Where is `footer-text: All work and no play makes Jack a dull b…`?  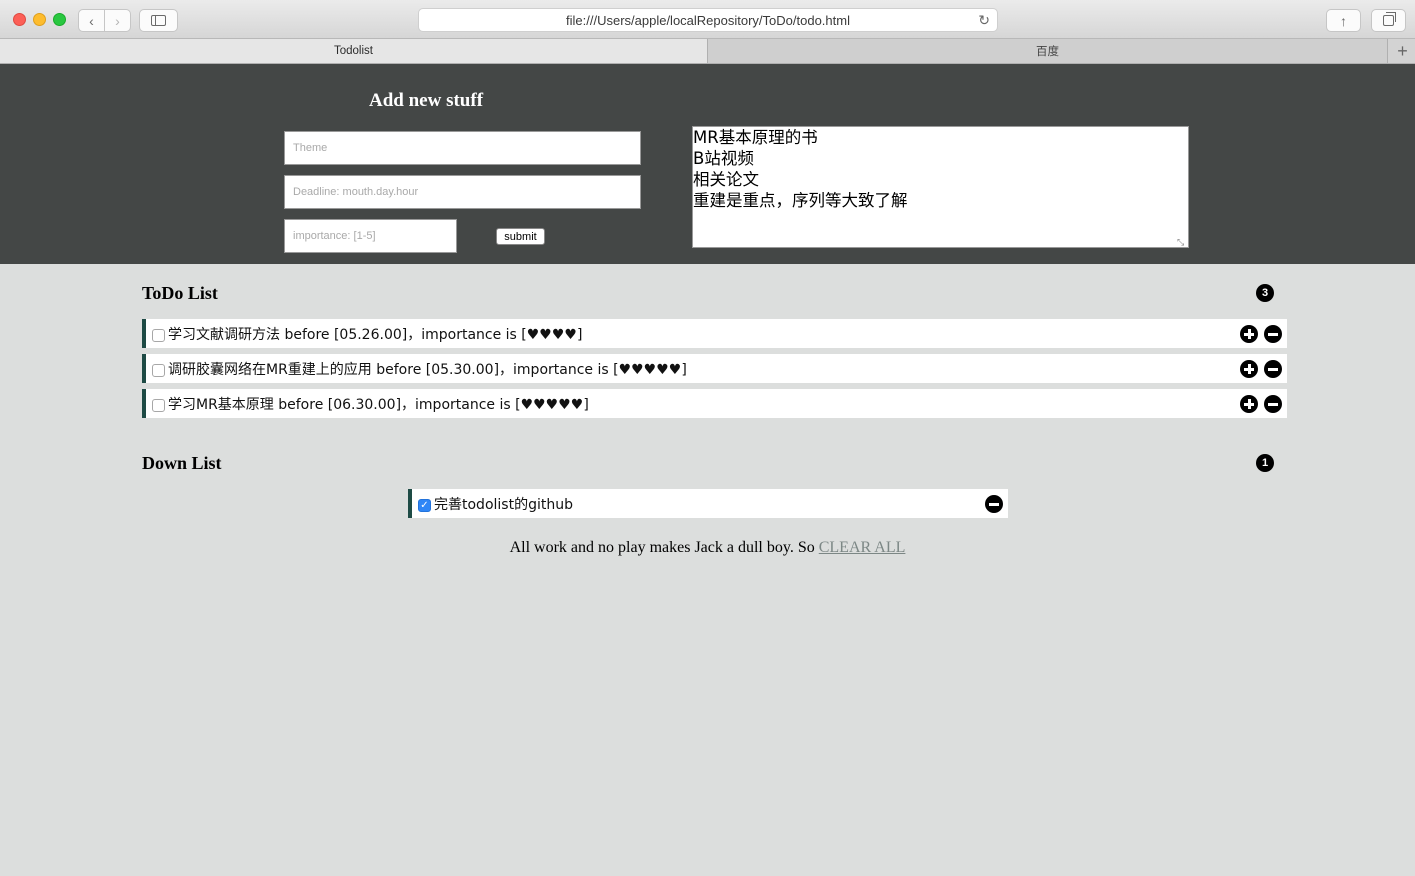 footer-text: All work and no play makes Jack a dull b… is located at coordinates (664, 547).